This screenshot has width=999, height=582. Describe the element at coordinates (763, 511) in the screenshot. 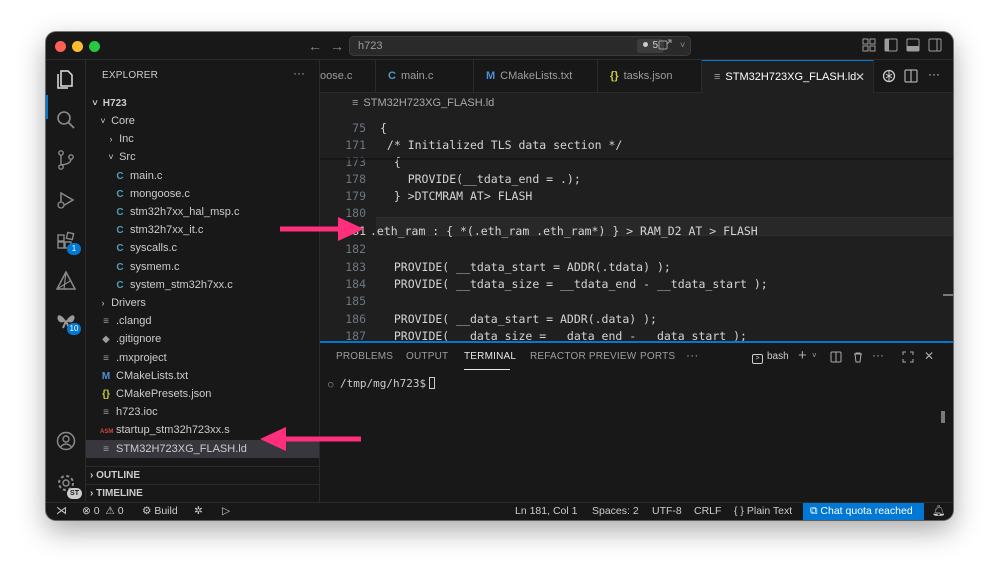

I see `language-mode: { } Plain Text` at that location.